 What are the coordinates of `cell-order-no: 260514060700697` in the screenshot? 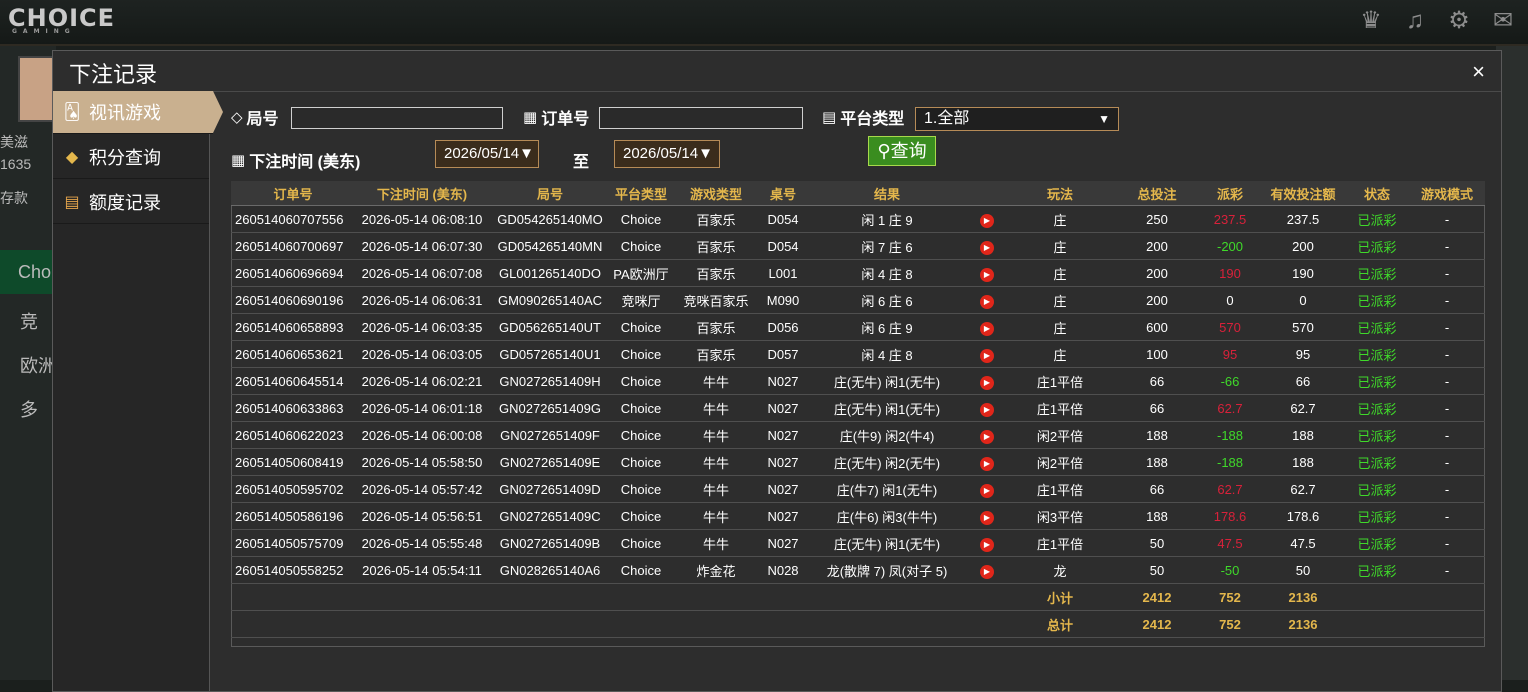 It's located at (293, 246).